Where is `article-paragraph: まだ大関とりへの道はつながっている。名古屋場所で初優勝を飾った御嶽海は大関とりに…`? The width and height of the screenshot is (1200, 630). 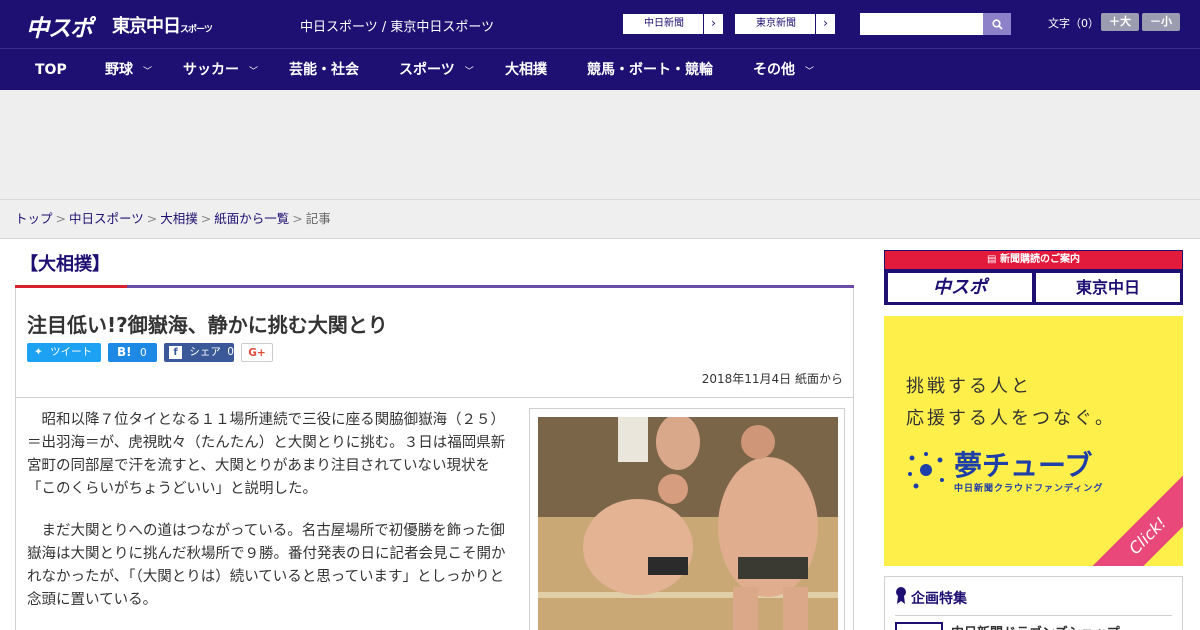
article-paragraph: まだ大関とりへの道はつながっている。名古屋場所で初優勝を飾った御嶽海は大関とりに… is located at coordinates (266, 565).